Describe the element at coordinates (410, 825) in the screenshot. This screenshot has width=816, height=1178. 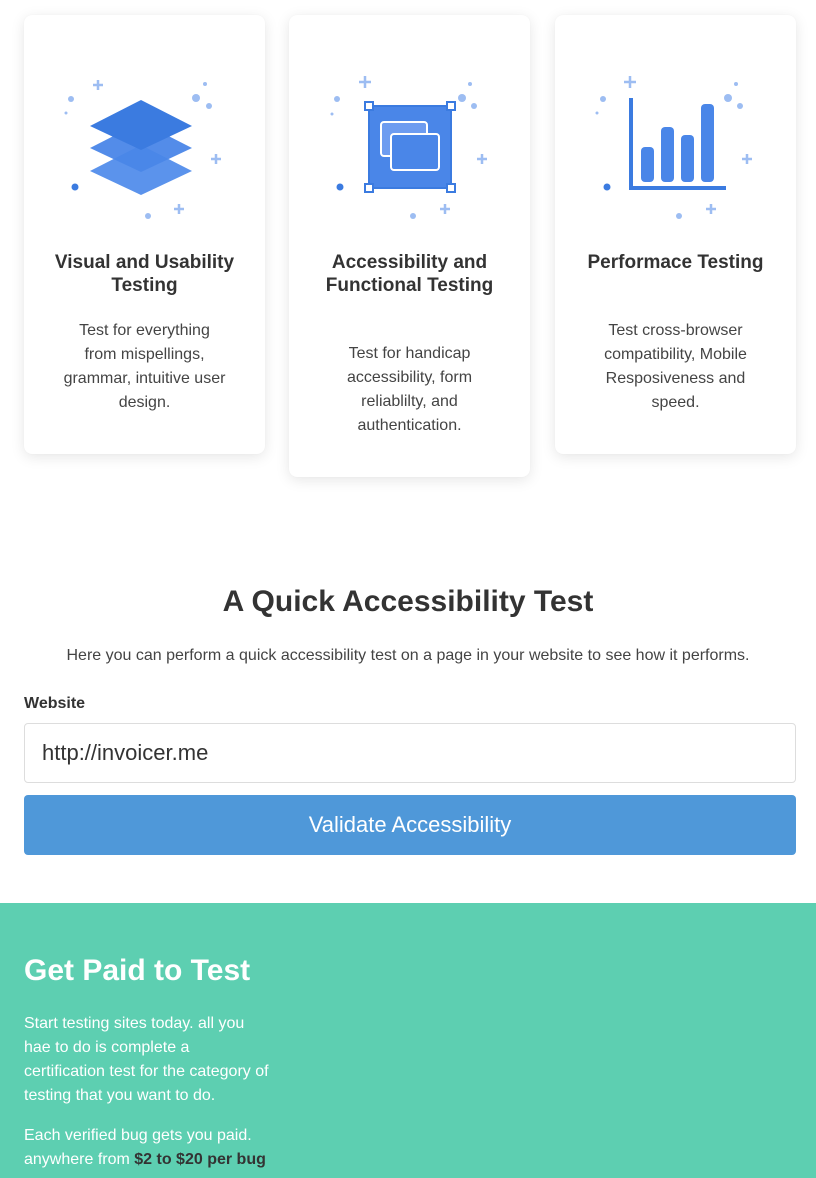
I see `validate-accessibility-button: Validate Accessibility` at that location.